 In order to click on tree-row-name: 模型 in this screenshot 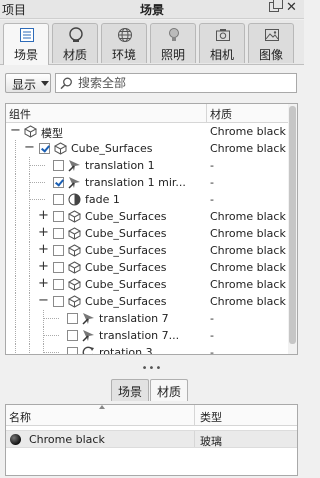, I will do `click(52, 133)`.